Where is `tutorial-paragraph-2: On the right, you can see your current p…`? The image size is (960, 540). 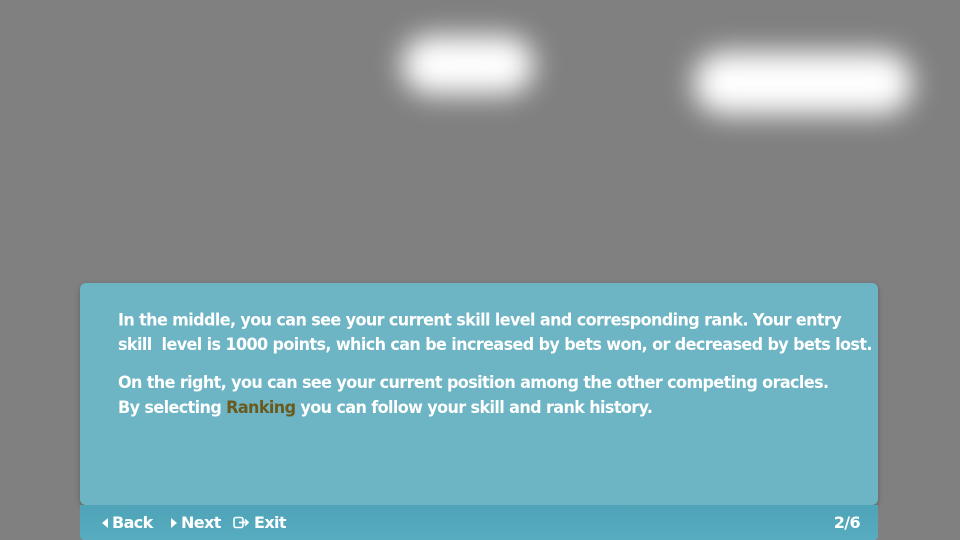
tutorial-paragraph-2: On the right, you can see your current p… is located at coordinates (488, 395).